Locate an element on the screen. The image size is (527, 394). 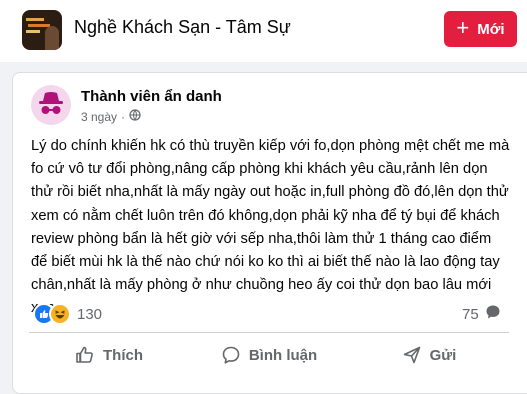
chat-icon is located at coordinates (231, 355).